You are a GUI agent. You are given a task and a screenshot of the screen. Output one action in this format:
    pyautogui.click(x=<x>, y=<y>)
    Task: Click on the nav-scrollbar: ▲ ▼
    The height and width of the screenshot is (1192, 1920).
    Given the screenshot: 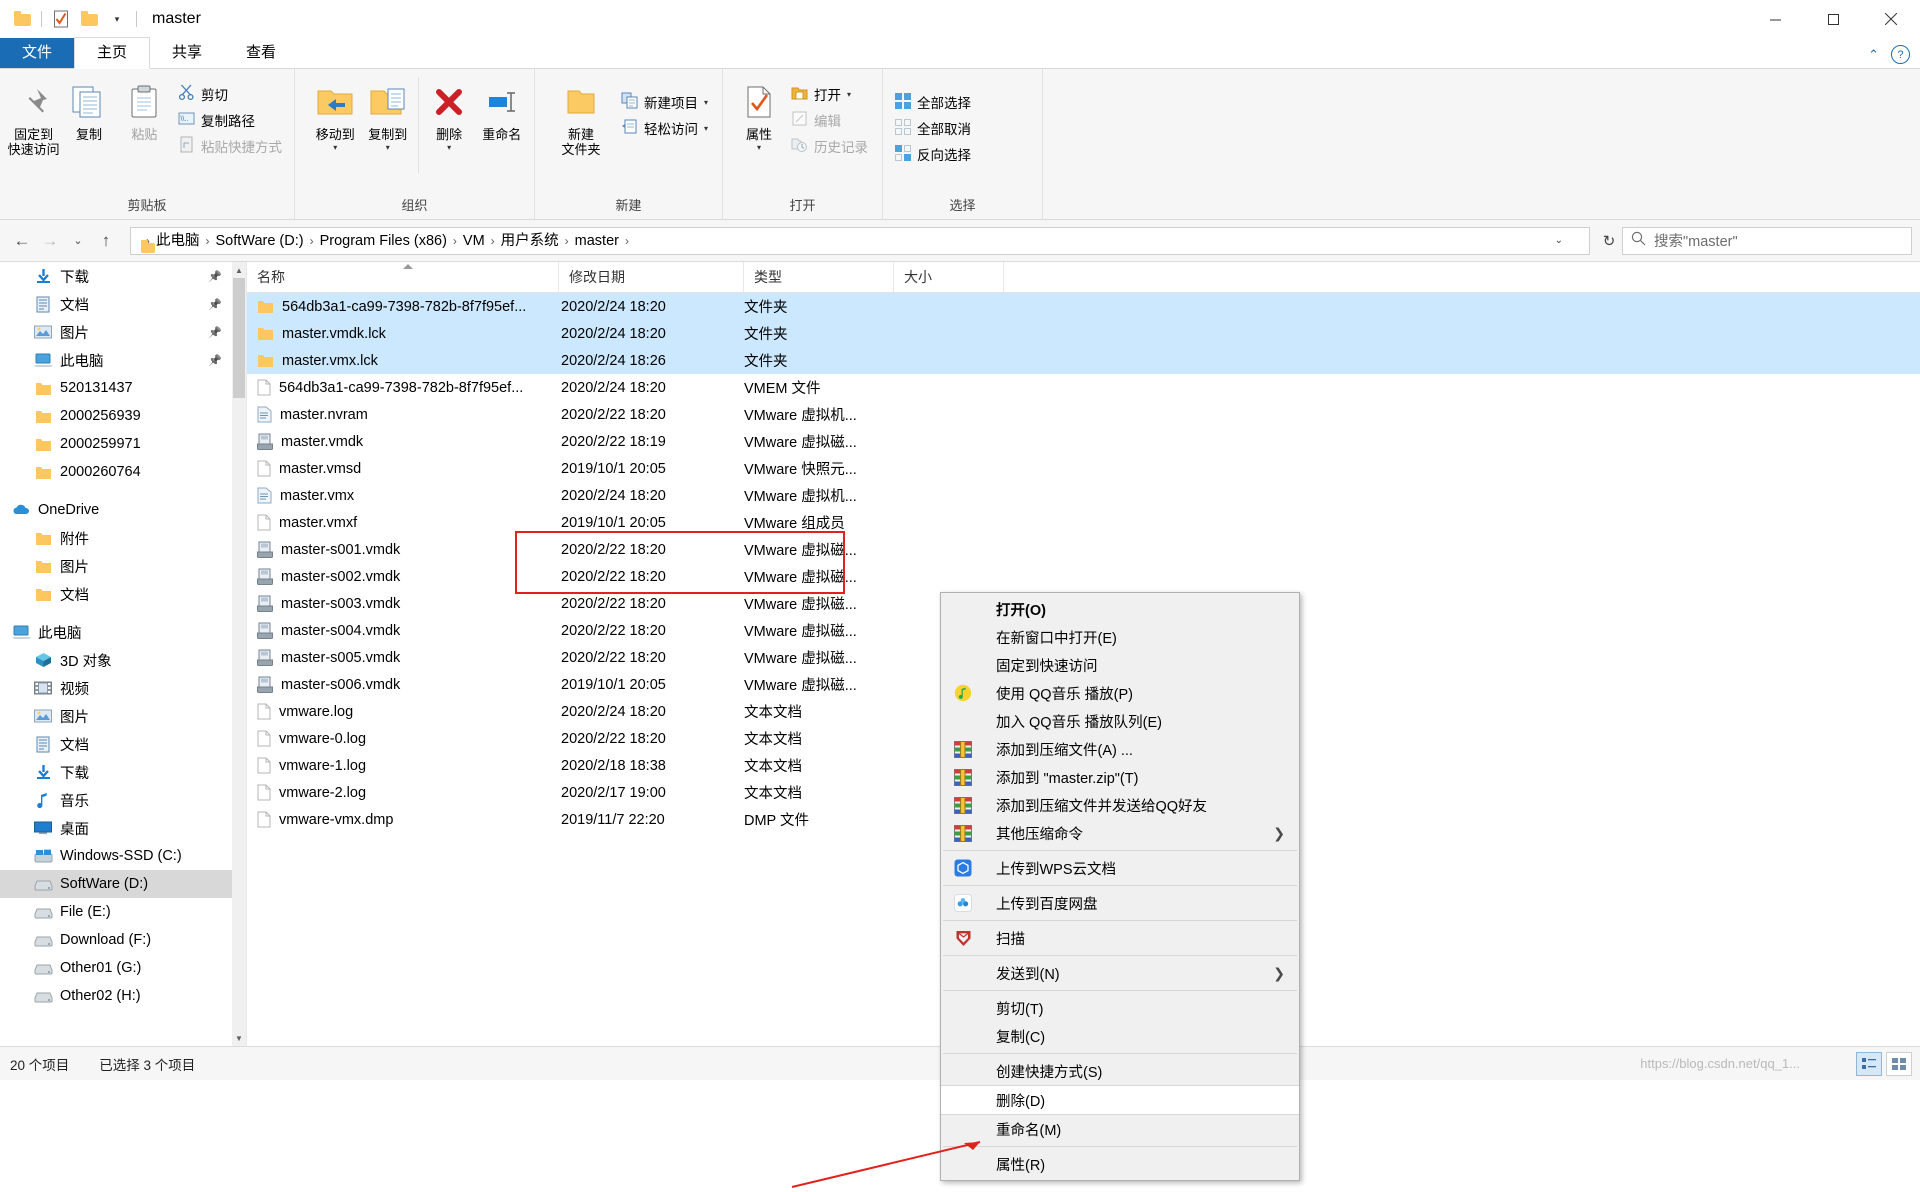 What is the action you would take?
    pyautogui.click(x=239, y=654)
    